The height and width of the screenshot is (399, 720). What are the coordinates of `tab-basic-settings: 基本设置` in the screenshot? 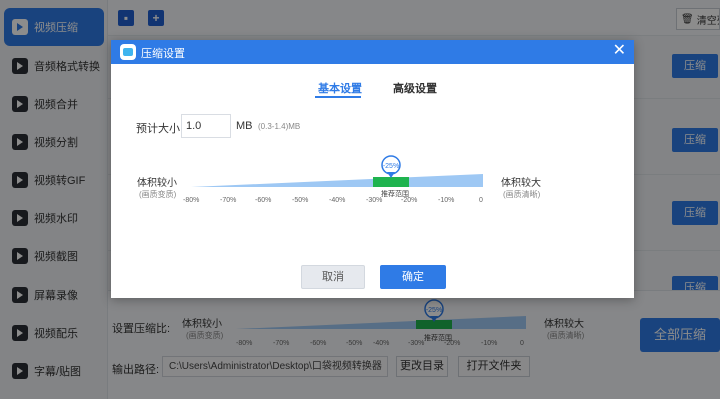 It's located at (340, 88).